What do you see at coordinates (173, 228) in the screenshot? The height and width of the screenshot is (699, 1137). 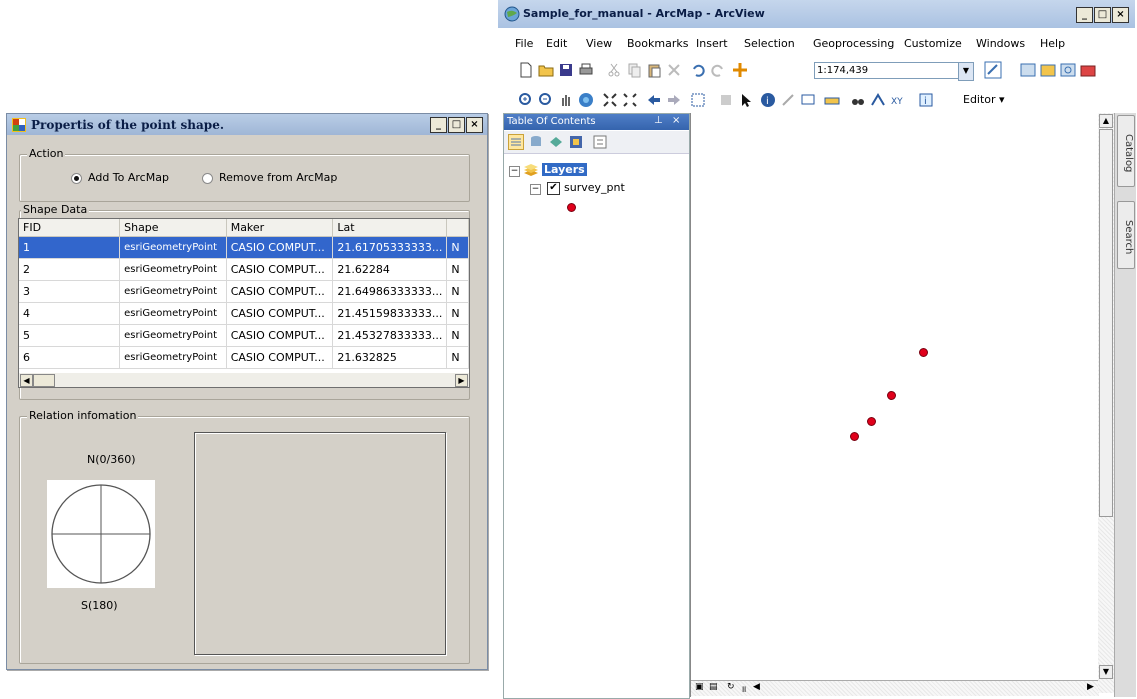 I see `column-header-shape: Shape` at bounding box center [173, 228].